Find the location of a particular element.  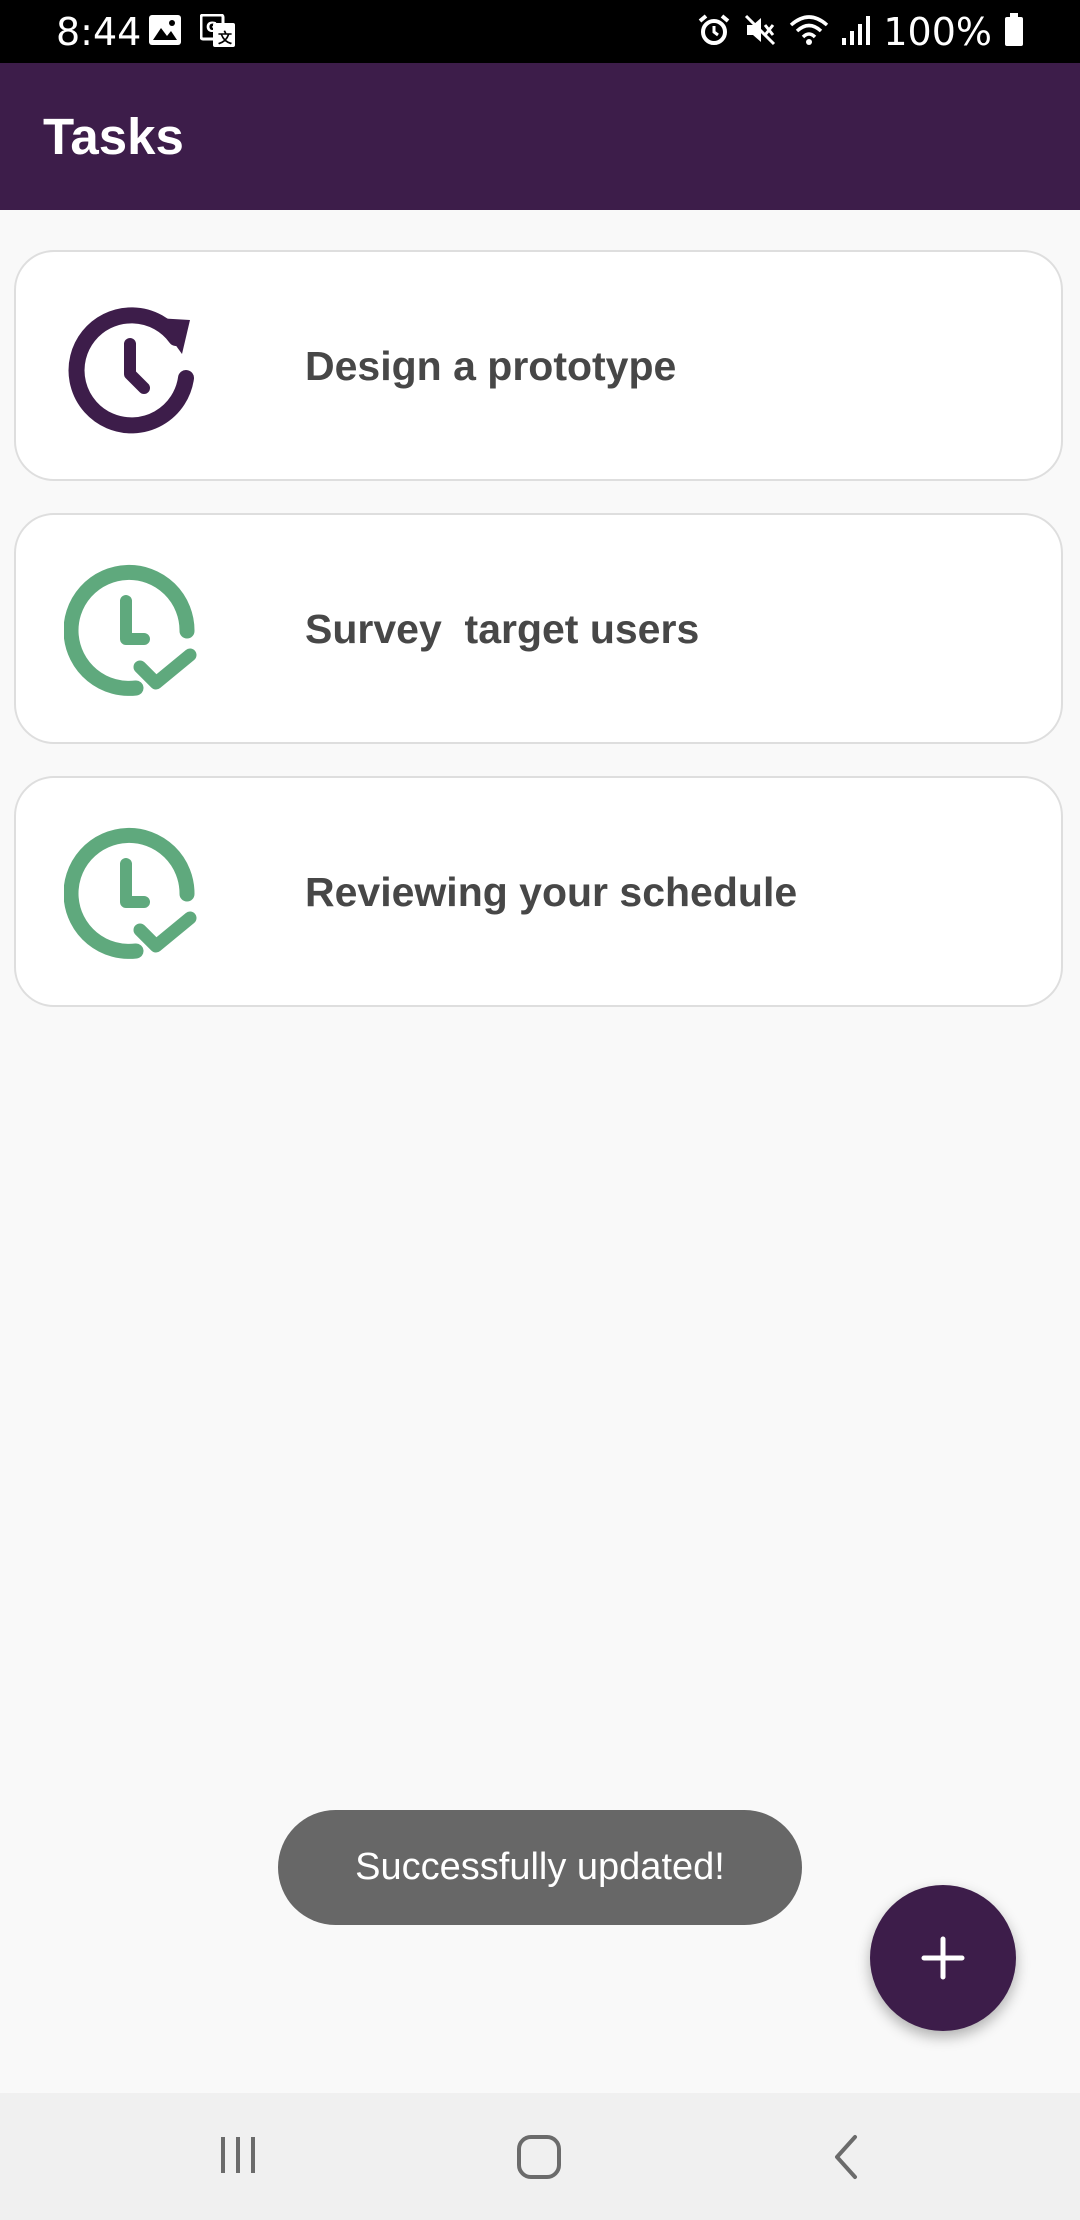

status-time: 8:44 is located at coordinates (99, 32).